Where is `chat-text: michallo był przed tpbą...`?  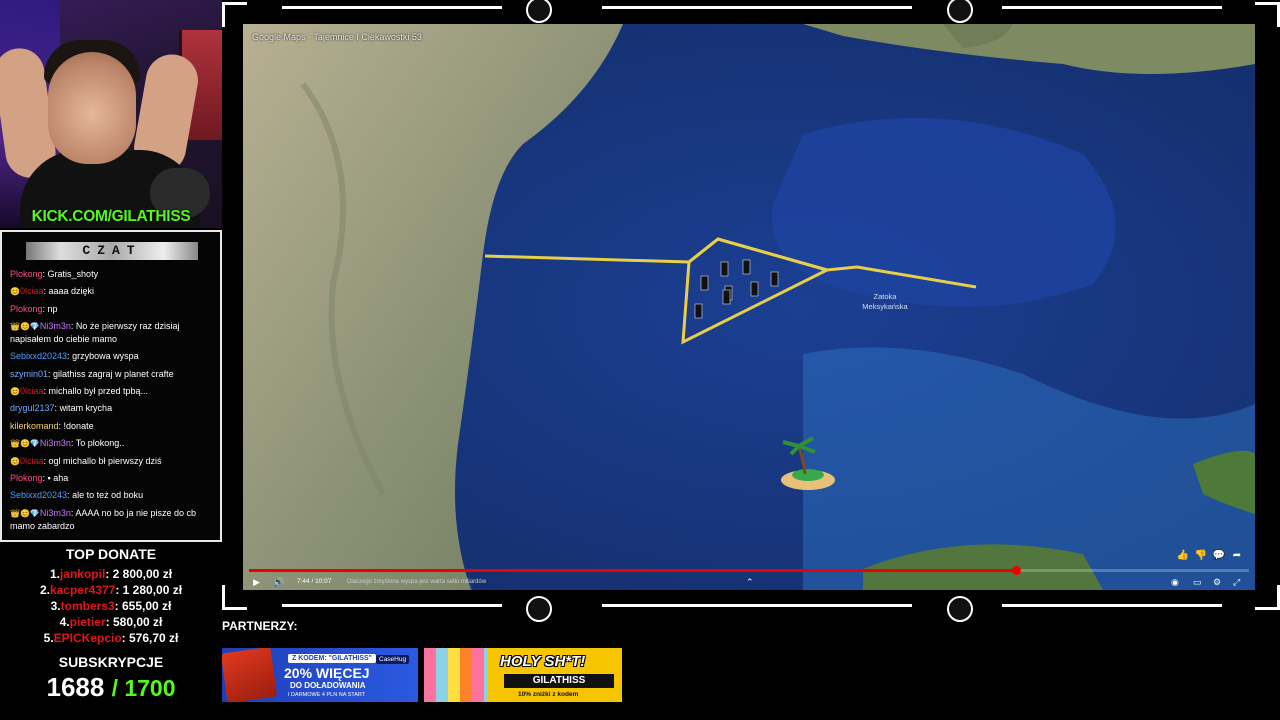 chat-text: michallo był przed tpbą... is located at coordinates (98, 391).